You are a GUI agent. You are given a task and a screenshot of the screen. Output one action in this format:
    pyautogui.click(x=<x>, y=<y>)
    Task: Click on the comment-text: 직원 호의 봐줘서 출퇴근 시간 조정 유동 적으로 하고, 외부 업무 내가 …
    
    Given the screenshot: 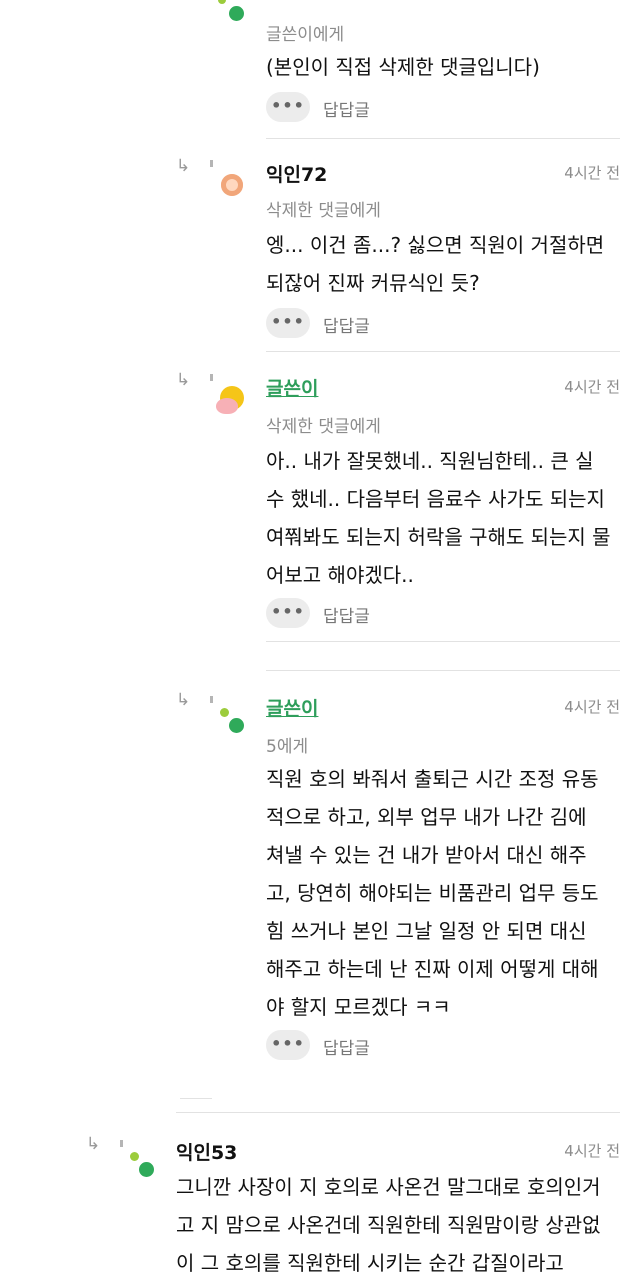 What is the action you would take?
    pyautogui.click(x=432, y=893)
    